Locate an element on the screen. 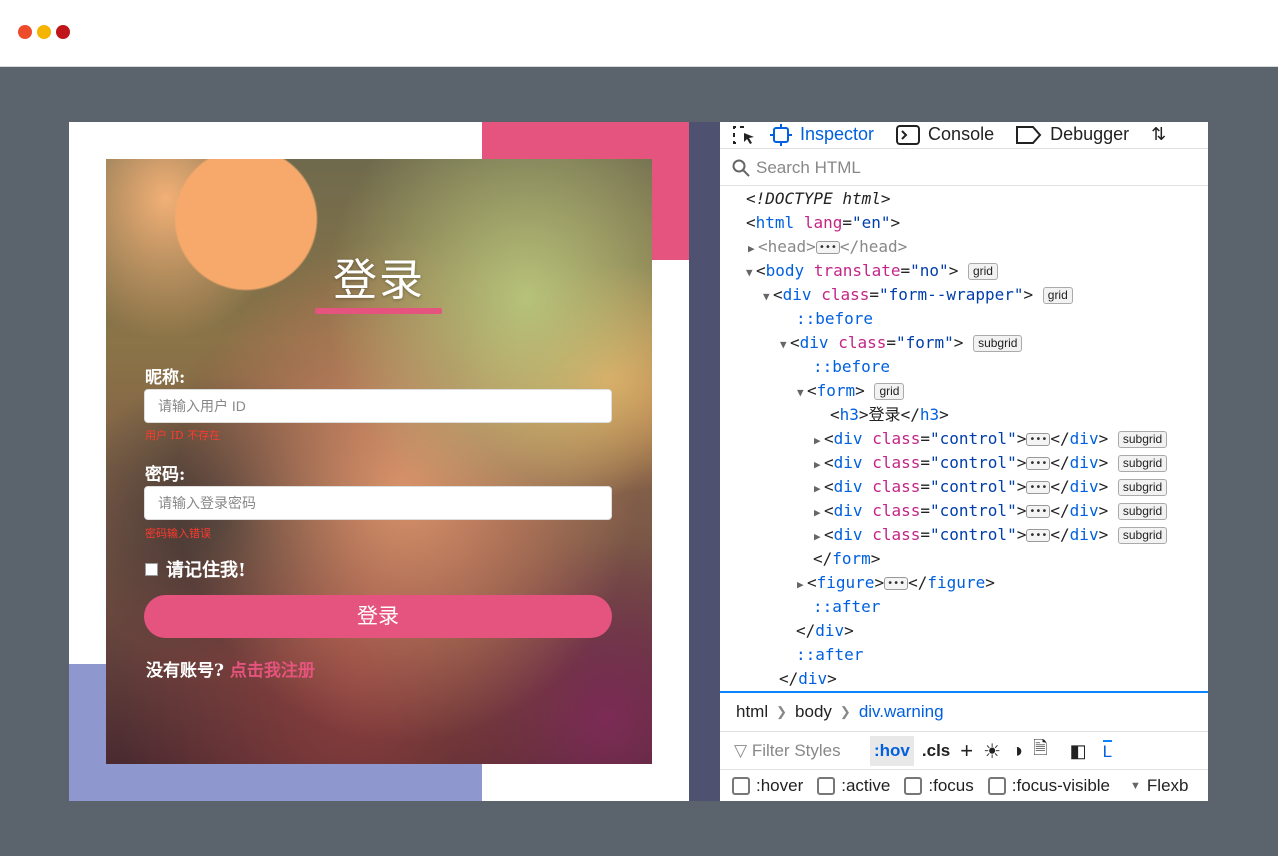 The height and width of the screenshot is (856, 1278). minimize-window-dot is located at coordinates (44, 32).